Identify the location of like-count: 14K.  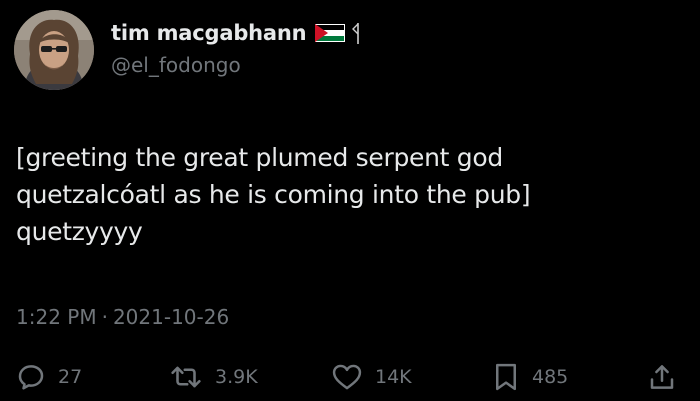
(393, 377).